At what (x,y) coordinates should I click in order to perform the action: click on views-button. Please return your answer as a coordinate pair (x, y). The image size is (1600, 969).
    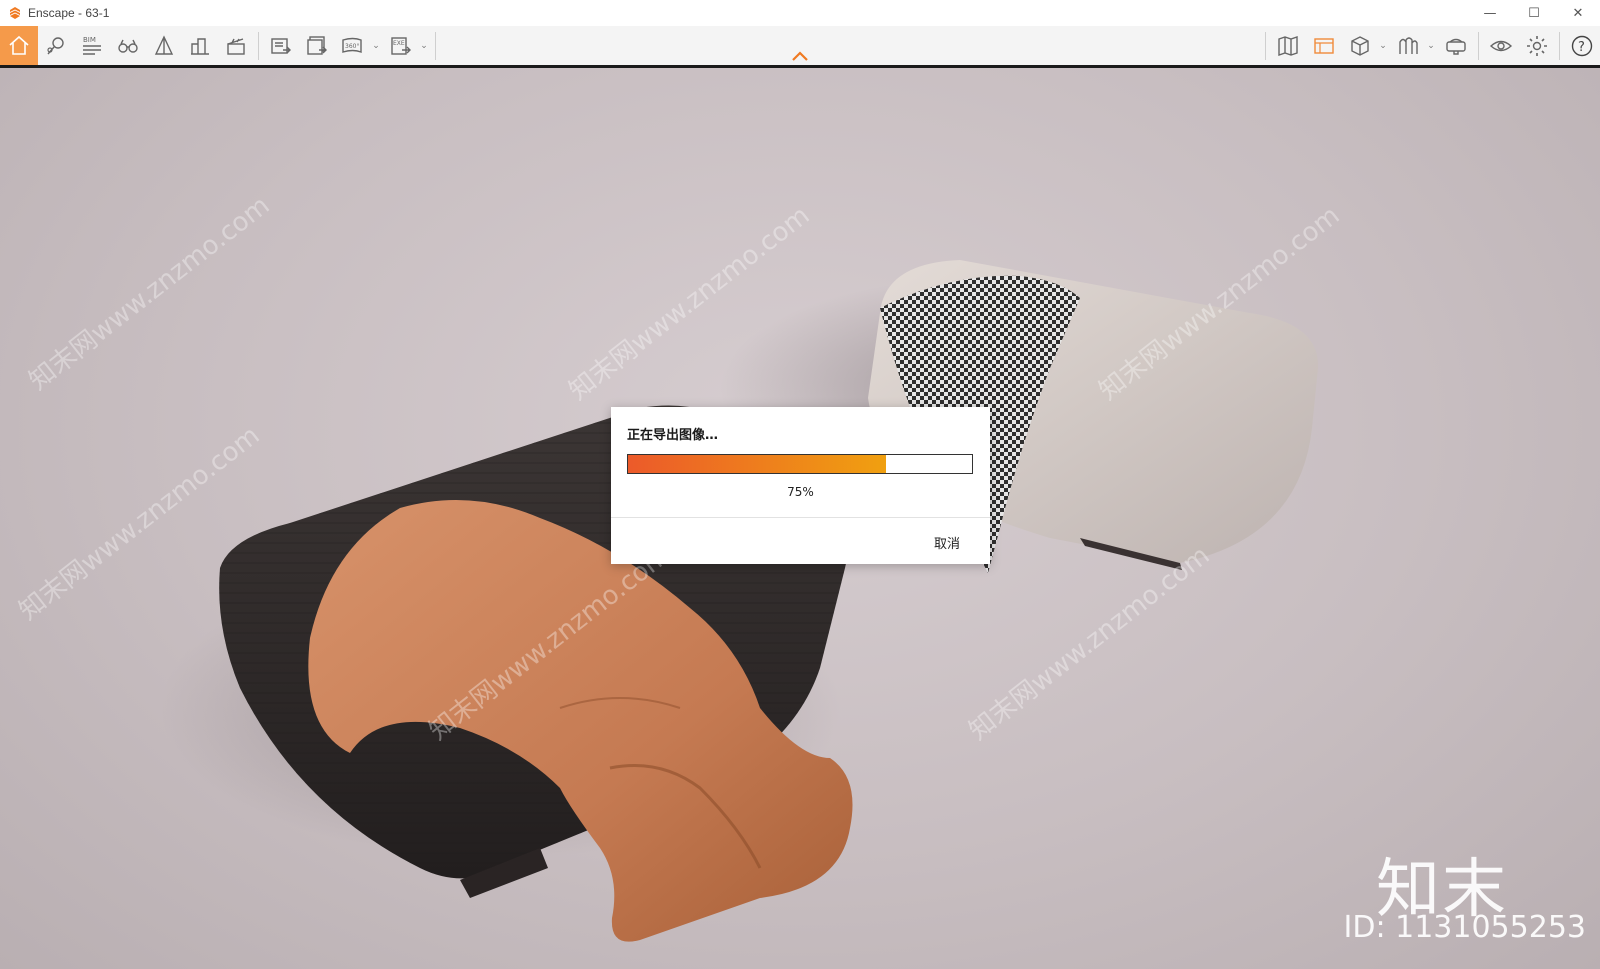
    Looking at the image, I should click on (56, 46).